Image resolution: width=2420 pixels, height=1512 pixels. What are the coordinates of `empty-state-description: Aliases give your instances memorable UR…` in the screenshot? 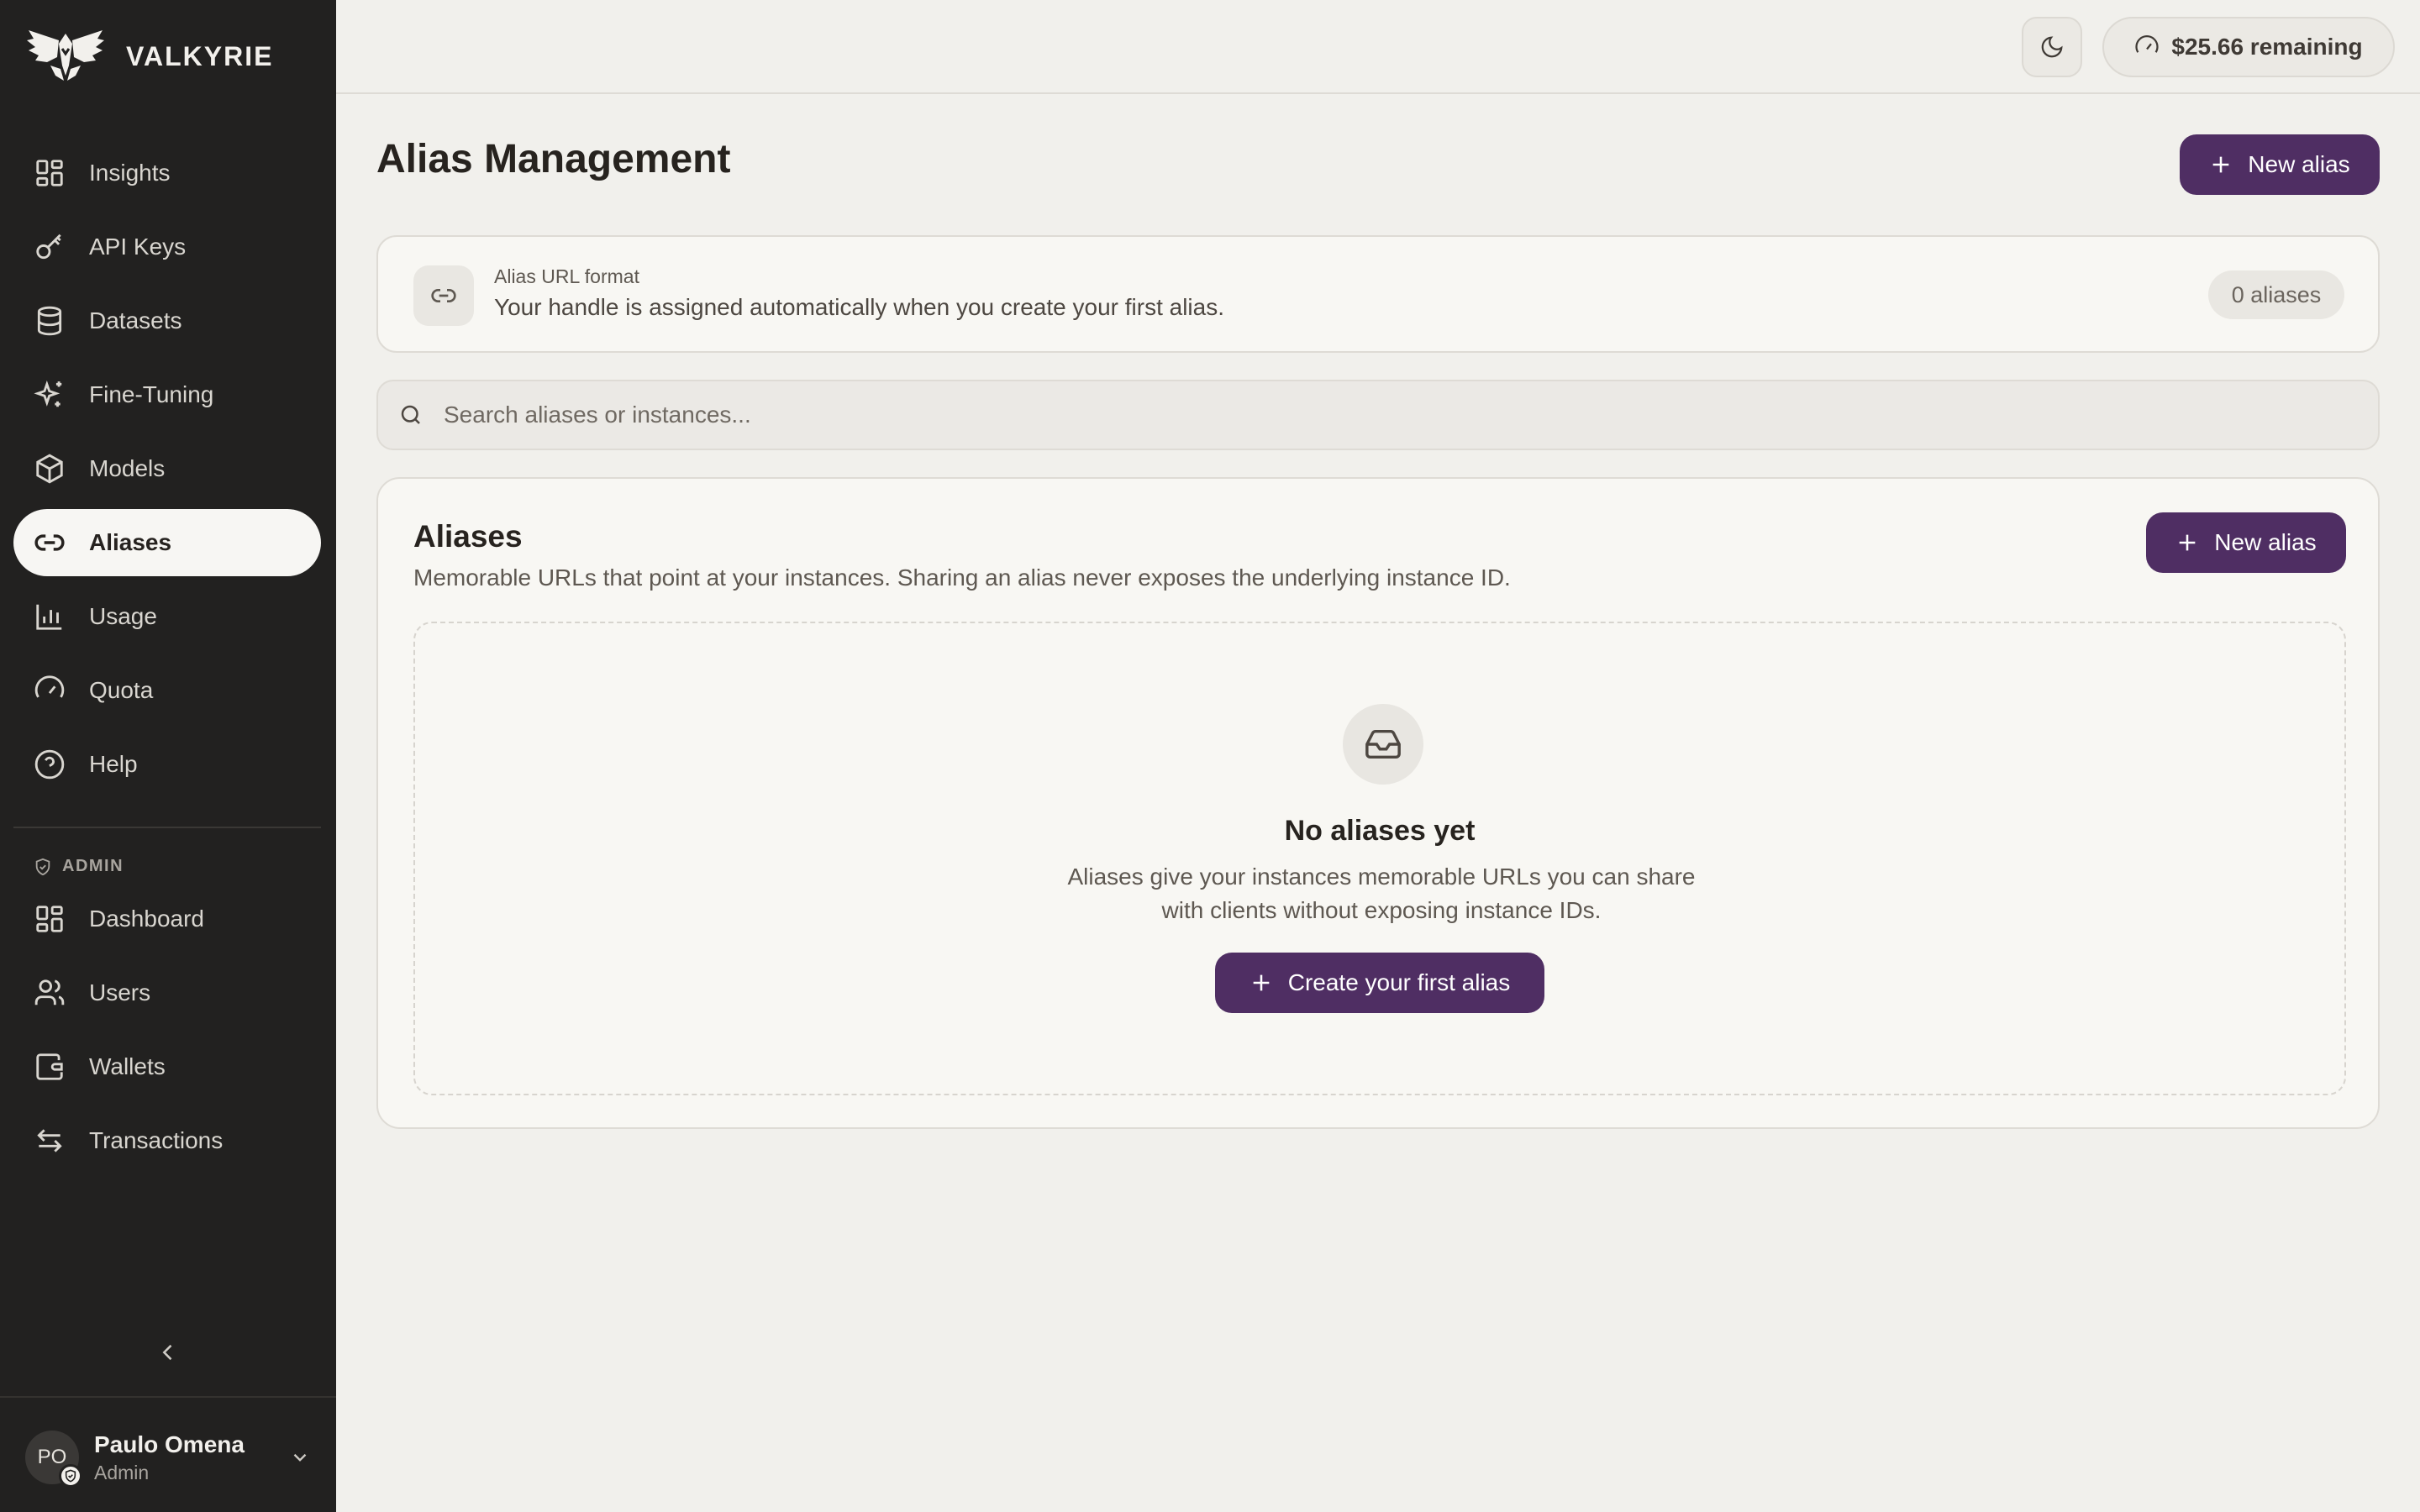 It's located at (1381, 893).